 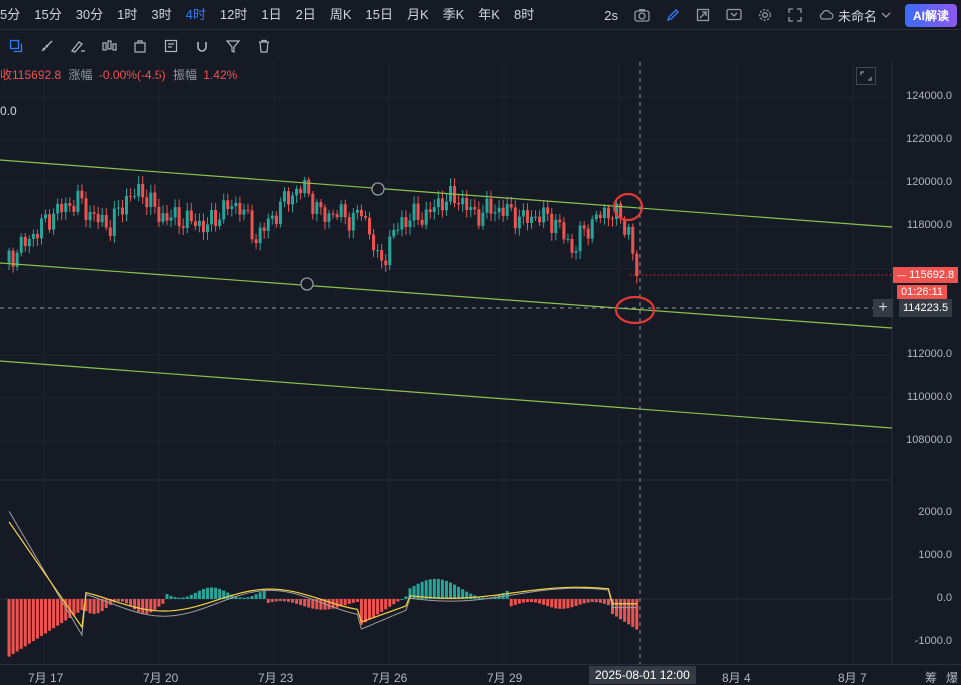 What do you see at coordinates (446, 295) in the screenshot?
I see `channel-middle-line` at bounding box center [446, 295].